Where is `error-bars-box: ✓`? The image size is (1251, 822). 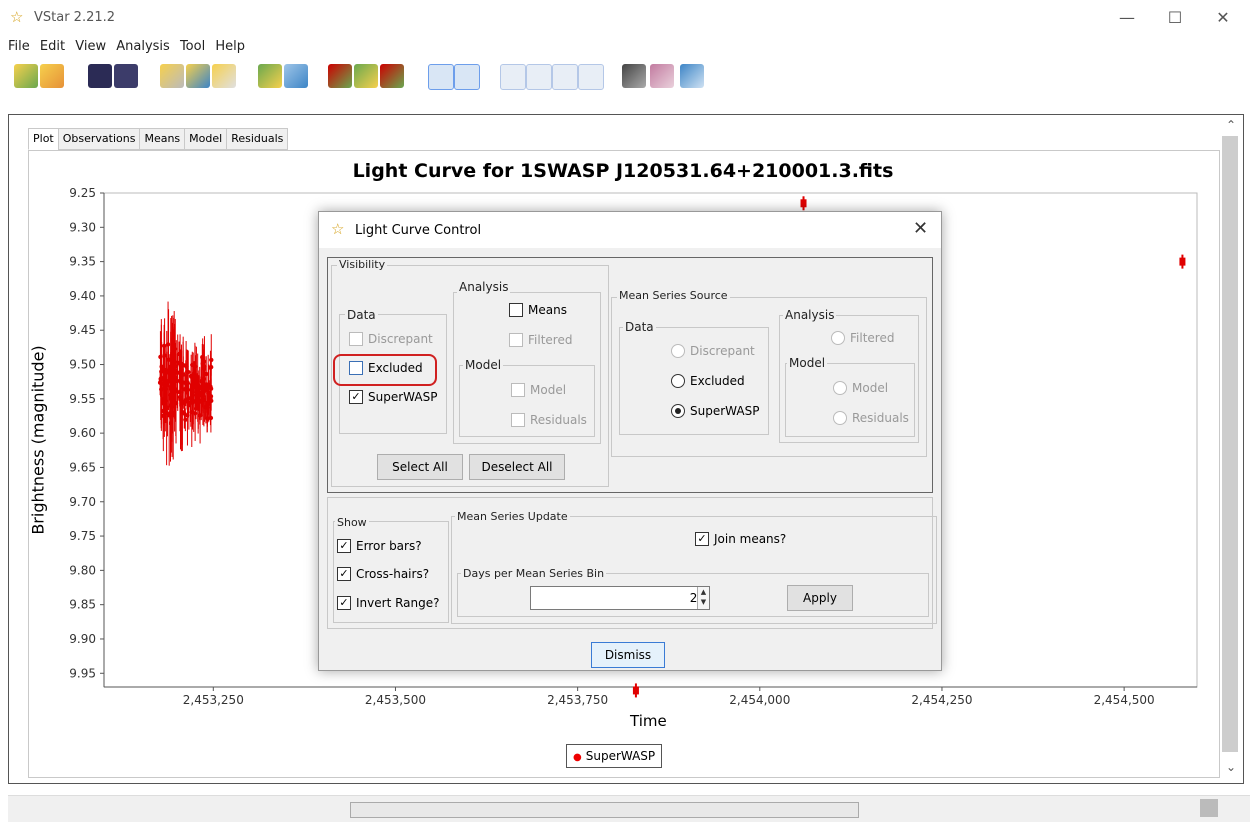
error-bars-box: ✓ is located at coordinates (344, 546).